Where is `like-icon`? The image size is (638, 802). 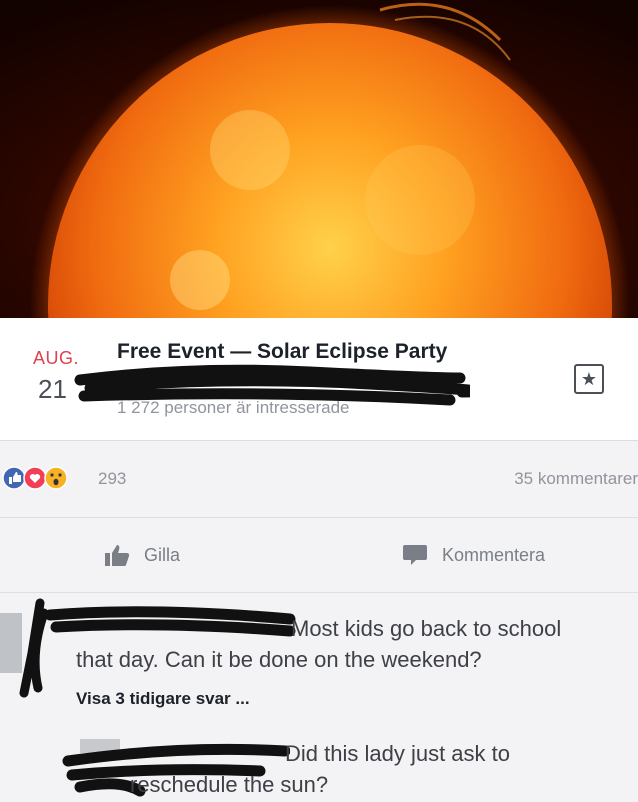 like-icon is located at coordinates (14, 478).